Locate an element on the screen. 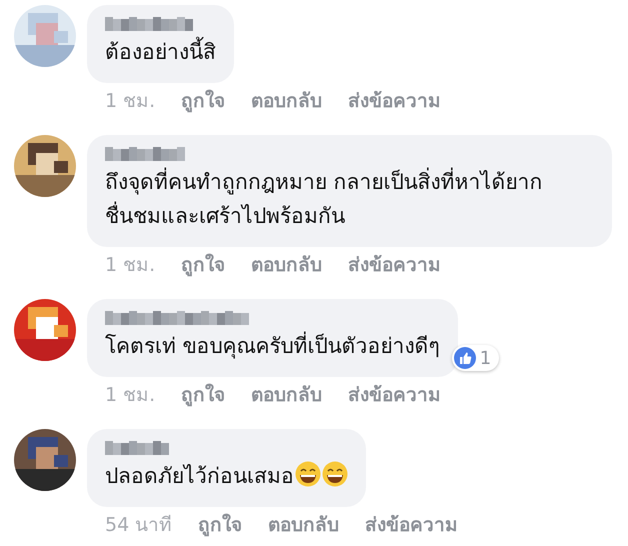  comment-text: ถึงจุดที่คนทำถูกกฎหมาย กลายเป็นสิ่งที่หาได้ยาก ชื่นชมและเศร้าไปพร้อมกัน is located at coordinates (349, 199).